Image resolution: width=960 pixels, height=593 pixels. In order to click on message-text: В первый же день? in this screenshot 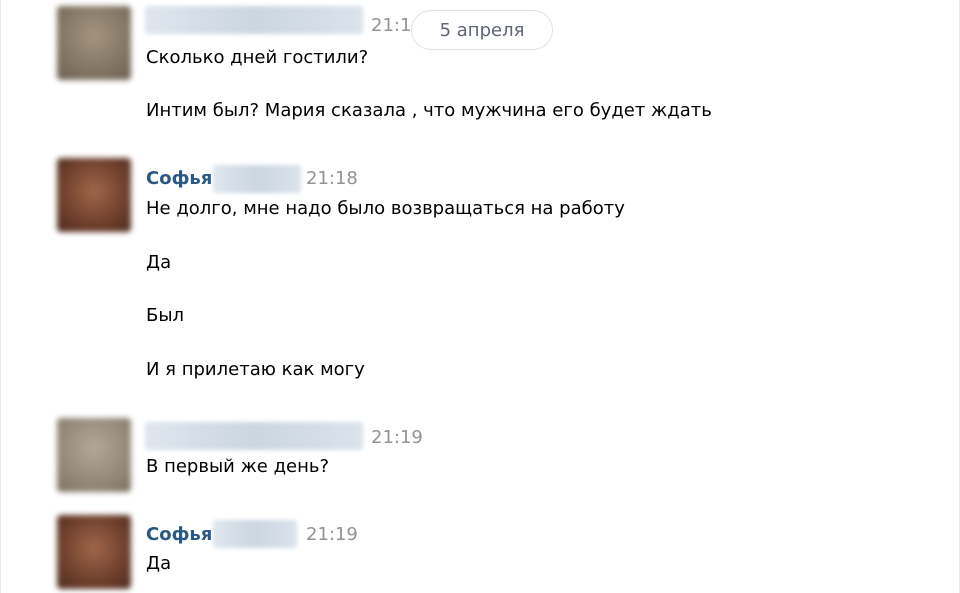, I will do `click(238, 466)`.